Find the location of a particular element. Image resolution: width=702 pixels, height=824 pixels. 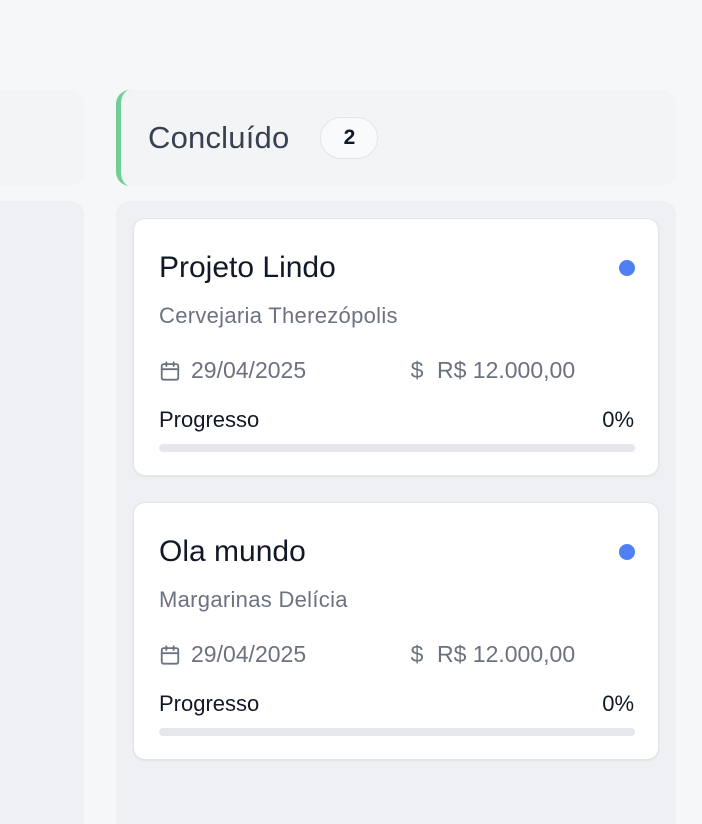

card-client: Margarinas Delícia is located at coordinates (253, 599).